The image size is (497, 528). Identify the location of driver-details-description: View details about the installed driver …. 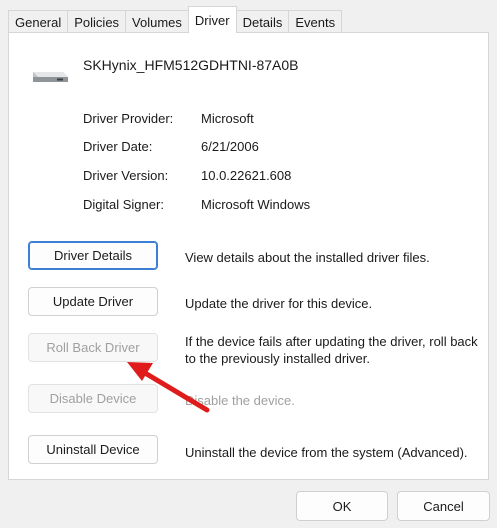
(307, 257).